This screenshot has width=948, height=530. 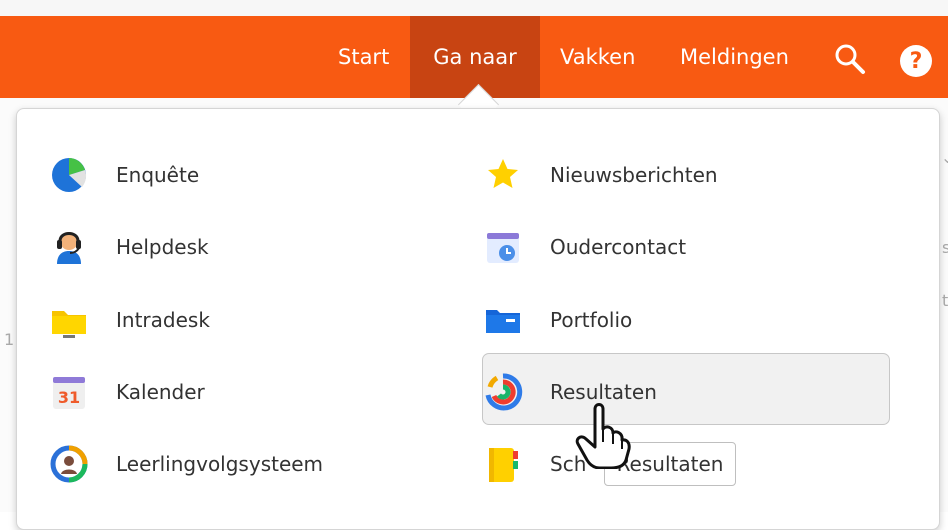 I want to click on page-edge-mark: s, so click(x=945, y=247).